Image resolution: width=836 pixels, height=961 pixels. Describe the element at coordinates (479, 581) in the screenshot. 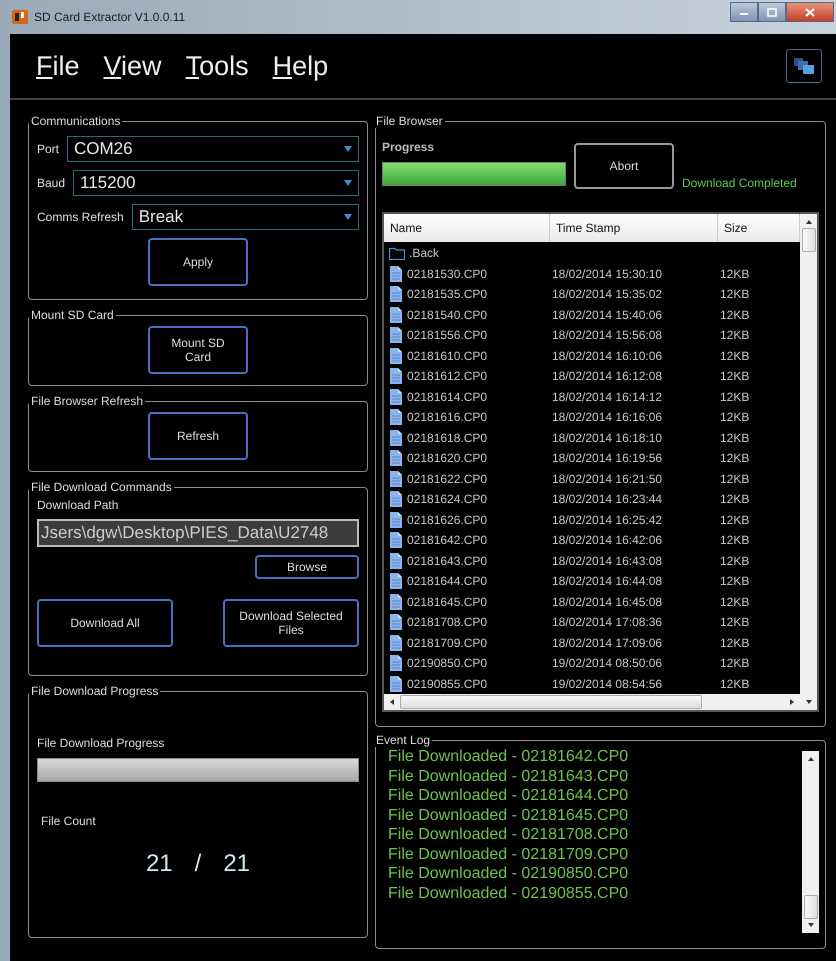

I see `file-name: 02181644.CP0` at that location.